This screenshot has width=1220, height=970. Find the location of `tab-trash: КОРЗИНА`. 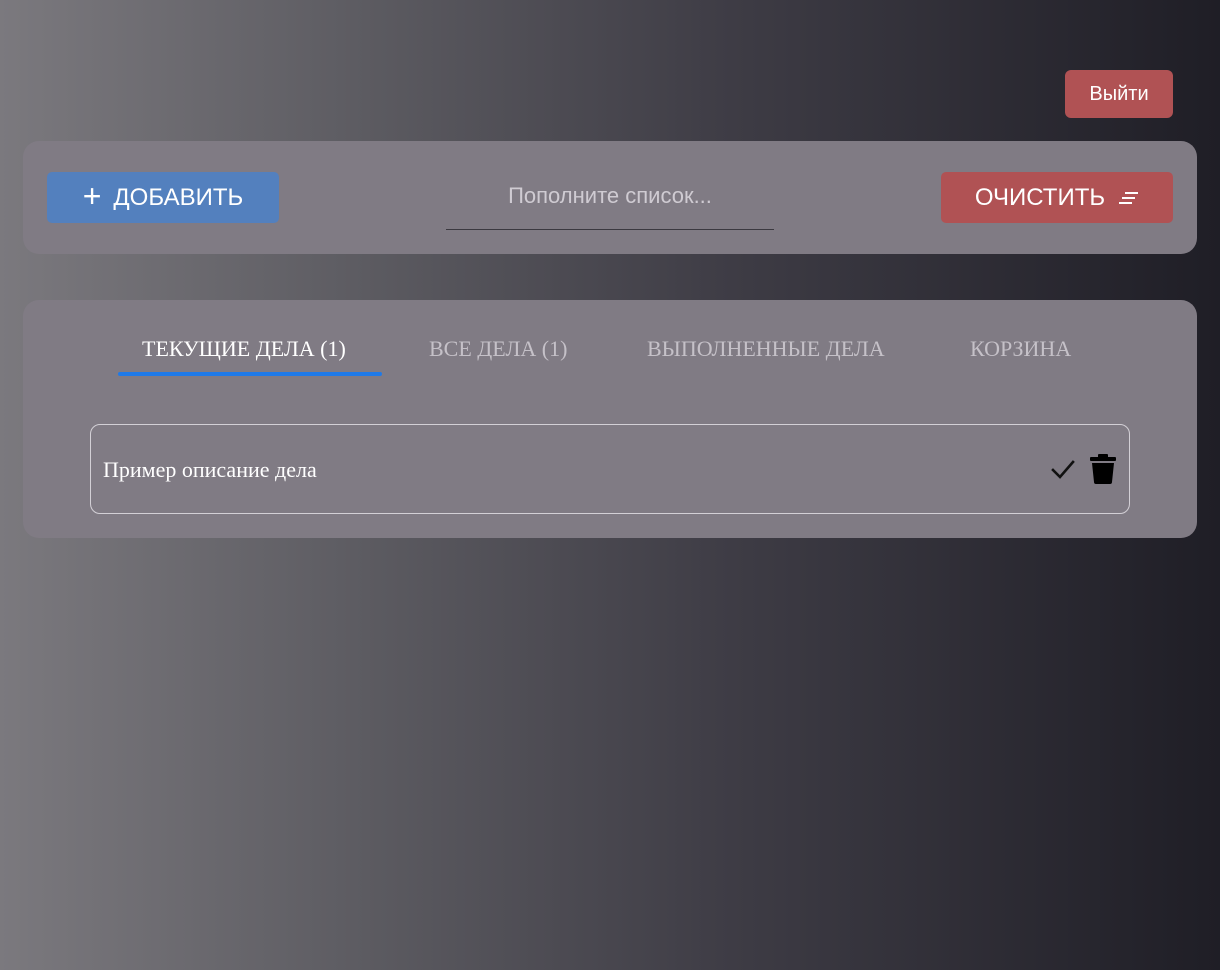

tab-trash: КОРЗИНА is located at coordinates (1020, 349).